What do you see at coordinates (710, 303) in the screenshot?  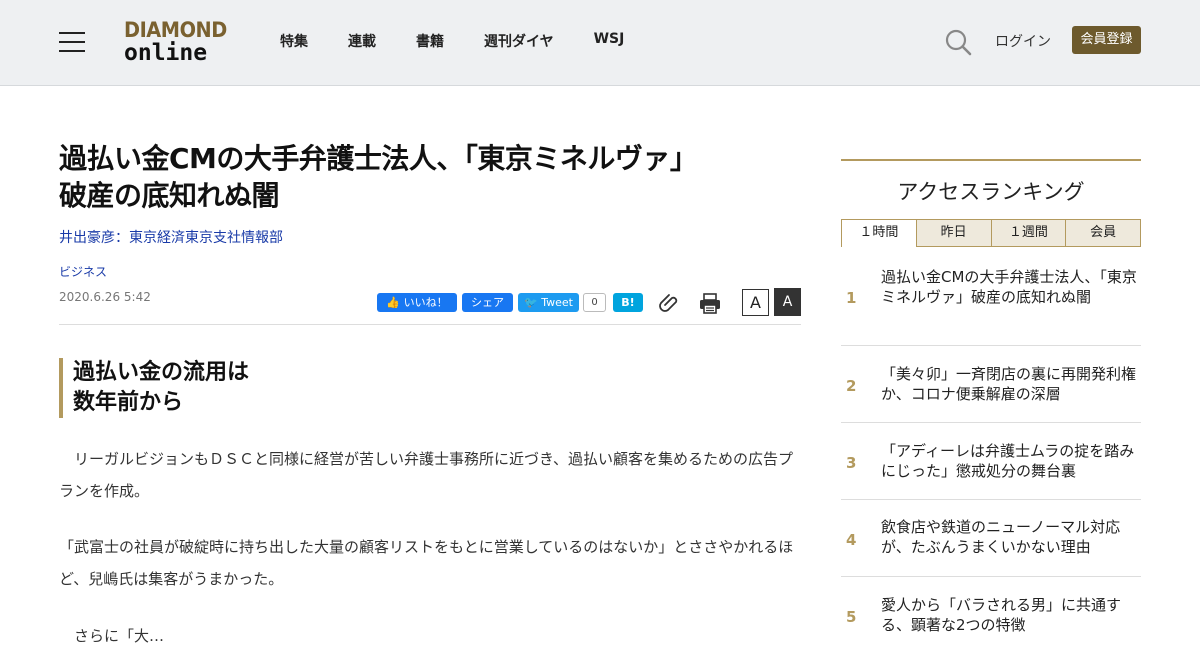 I see `print-icon` at bounding box center [710, 303].